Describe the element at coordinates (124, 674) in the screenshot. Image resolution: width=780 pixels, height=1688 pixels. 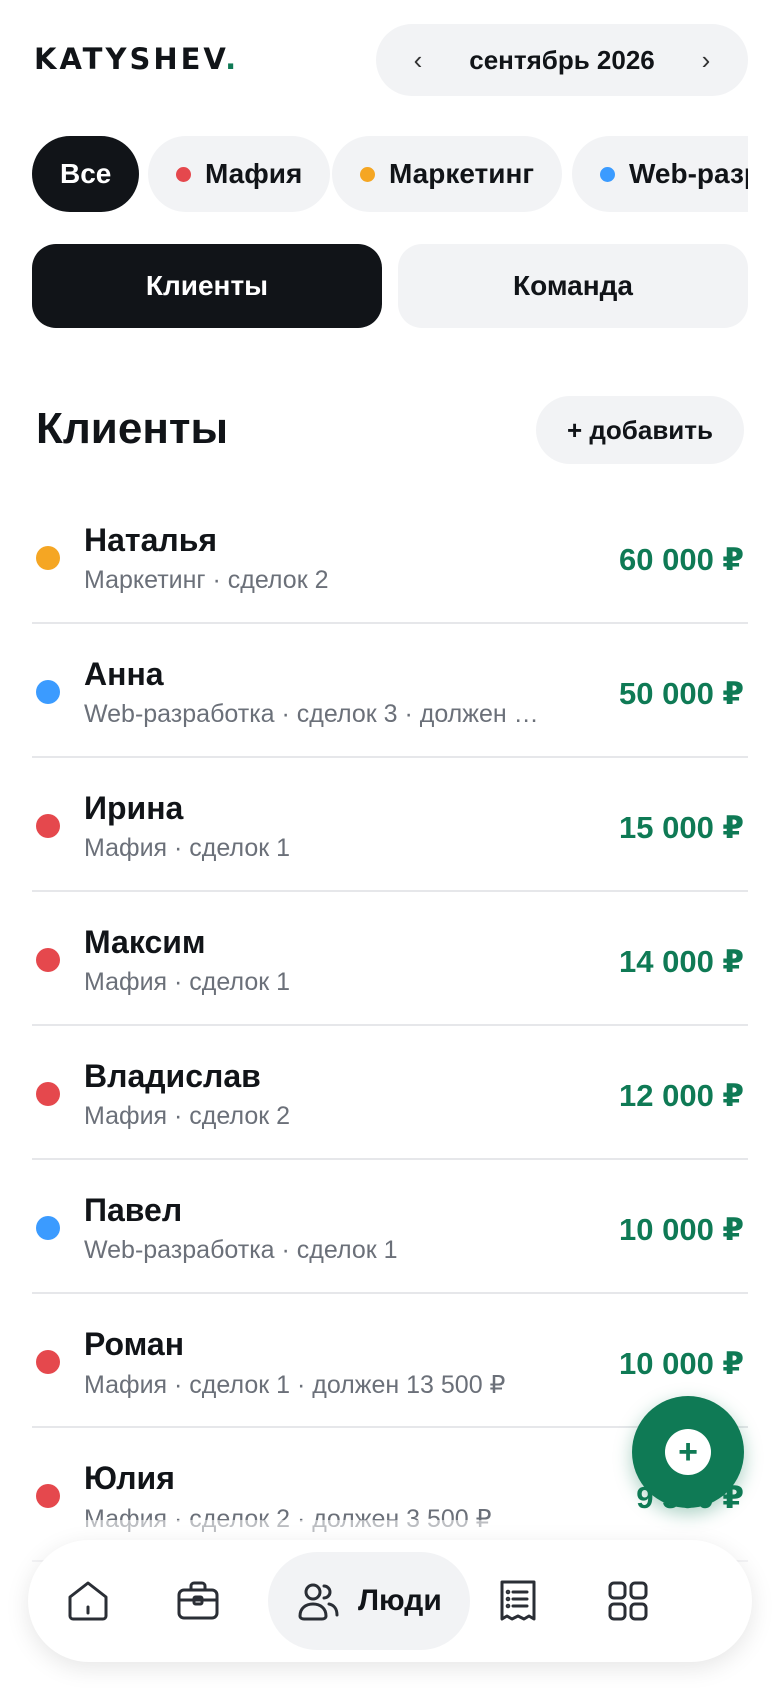
I see `client-name: Анна` at that location.